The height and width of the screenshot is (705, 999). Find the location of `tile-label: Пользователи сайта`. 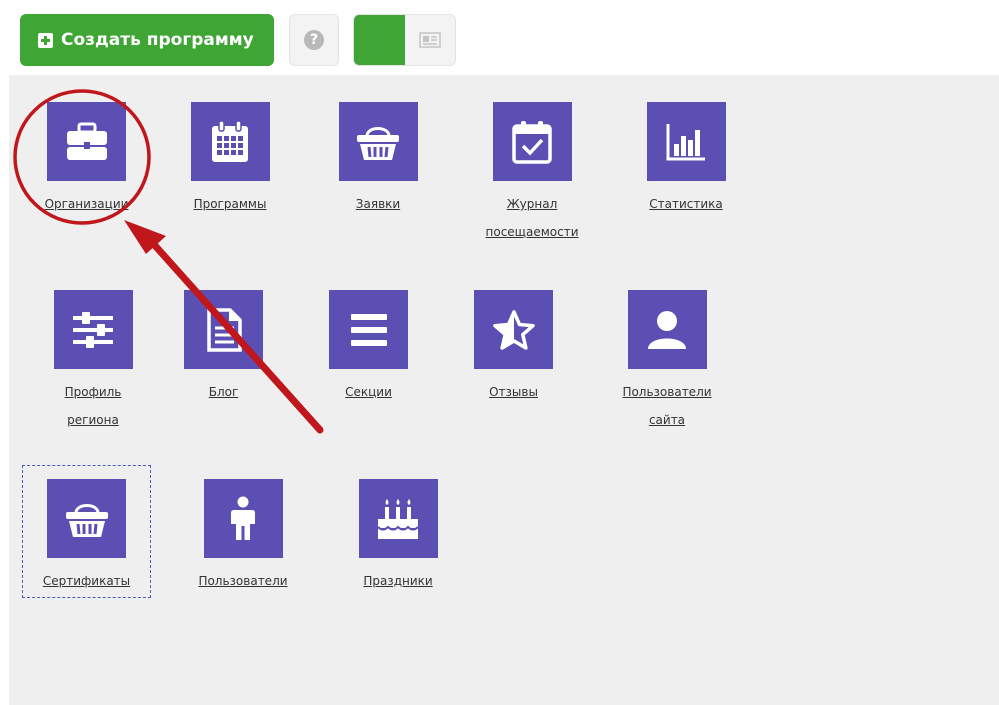

tile-label: Пользователи сайта is located at coordinates (667, 406).